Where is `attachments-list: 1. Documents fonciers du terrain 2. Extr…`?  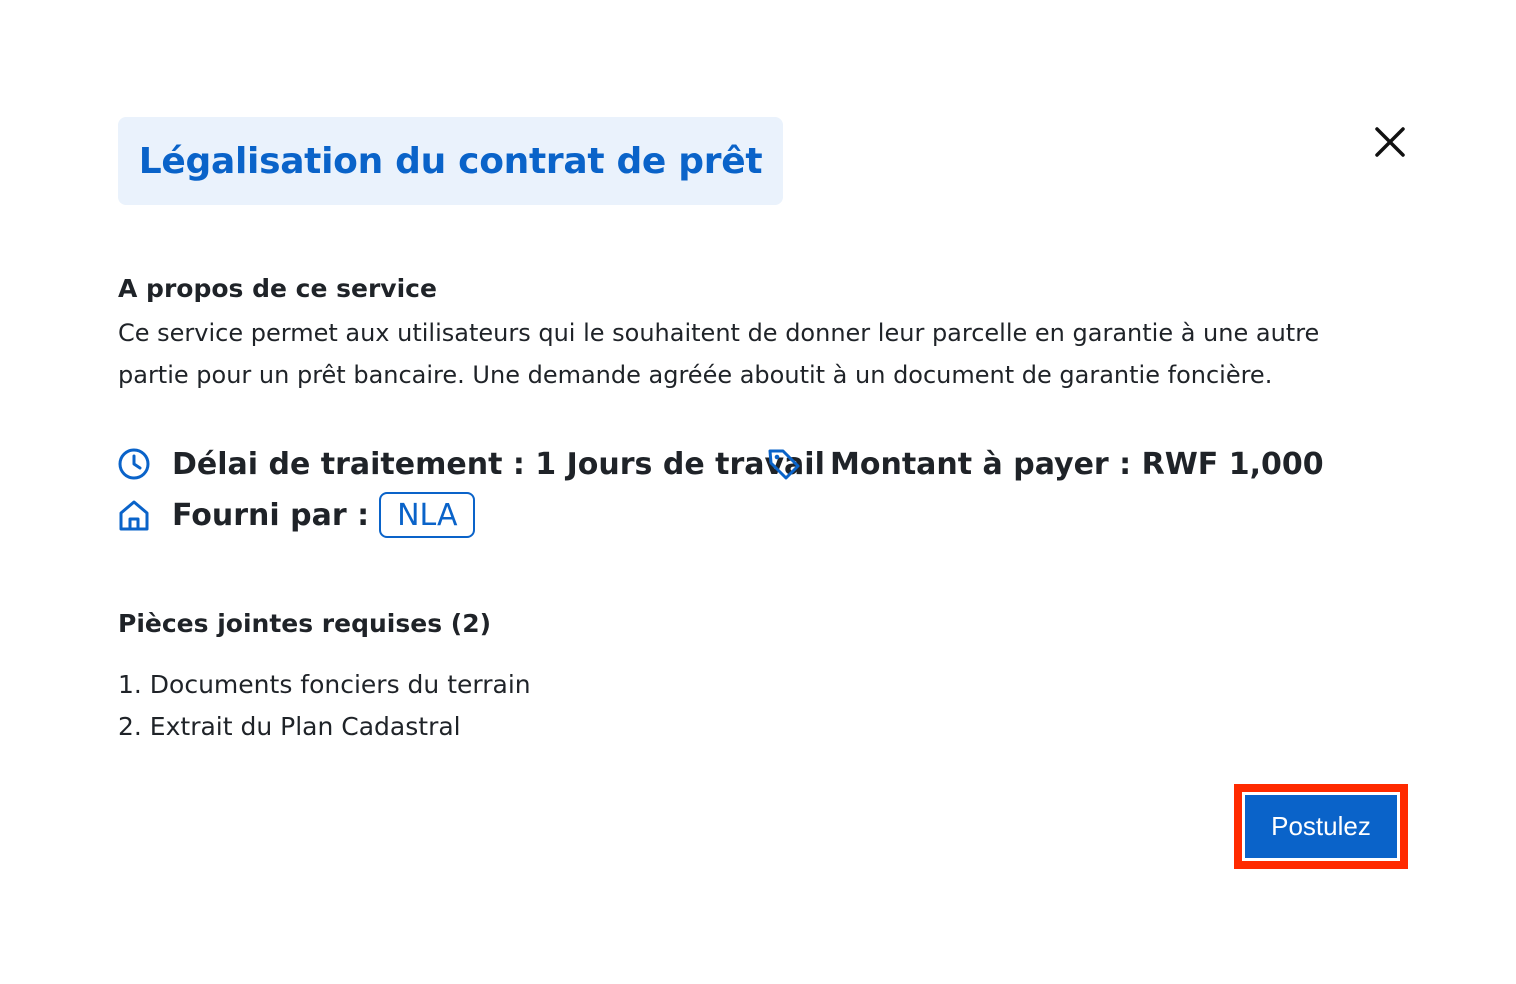 attachments-list: 1. Documents fonciers du terrain 2. Extr… is located at coordinates (324, 706).